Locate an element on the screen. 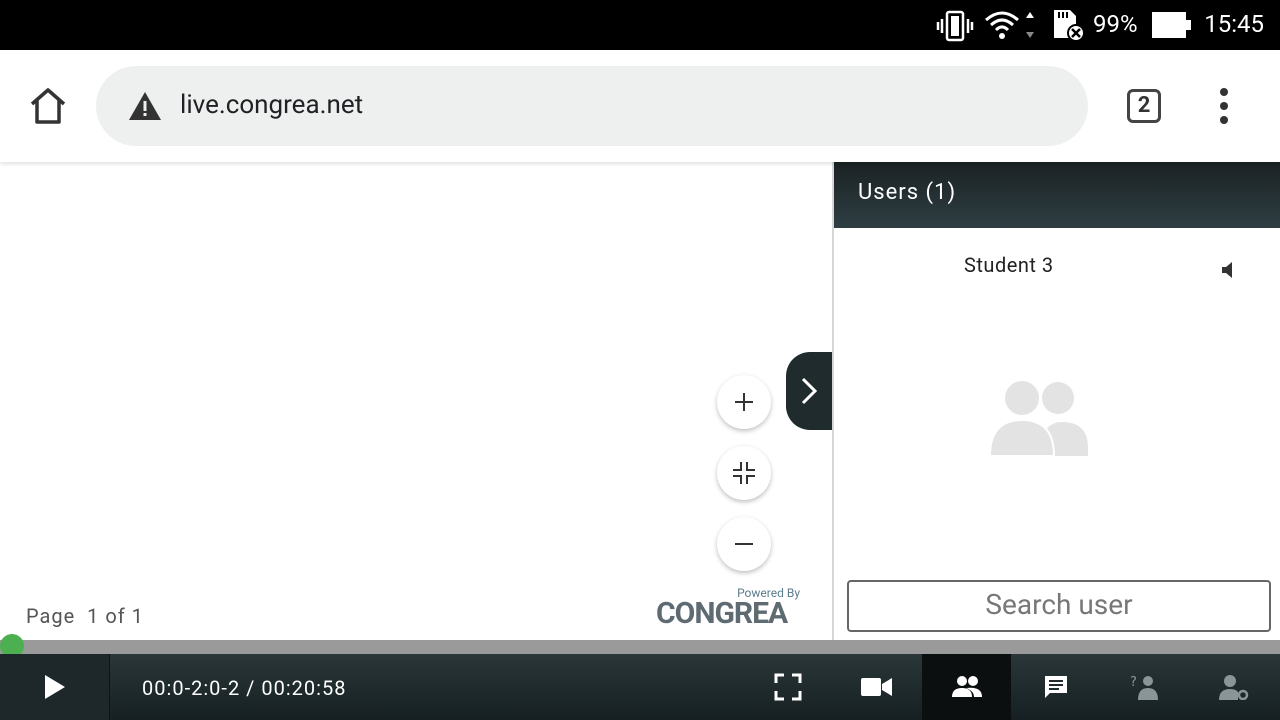  speaker-muted-icon is located at coordinates (1227, 270).